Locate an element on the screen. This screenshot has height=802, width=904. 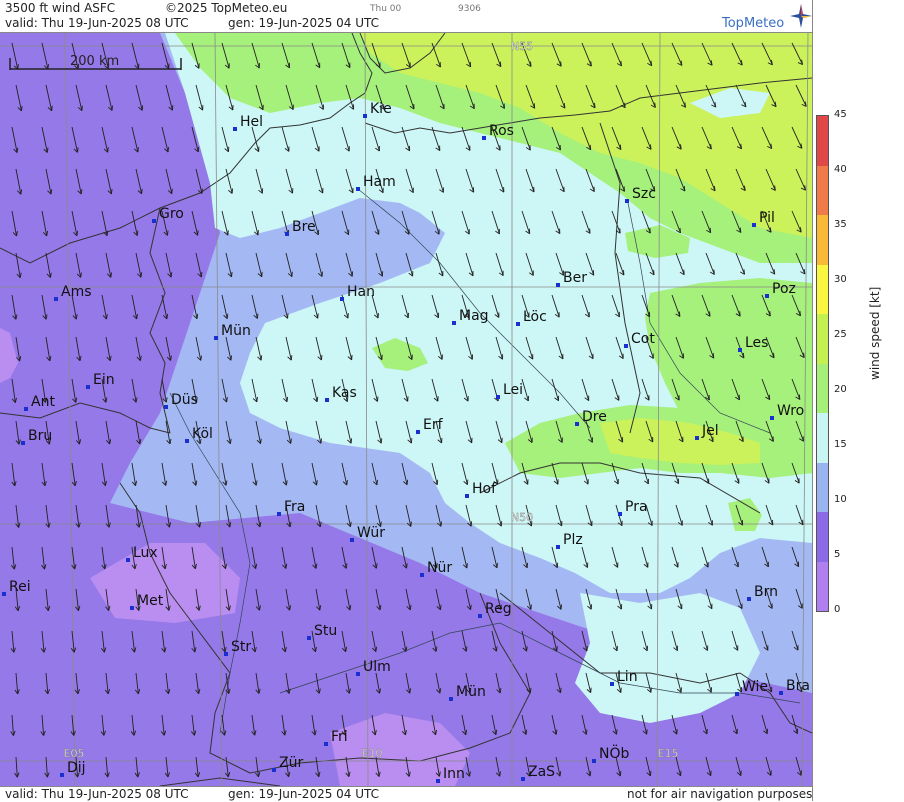
city-label: Jel is located at coordinates (710, 431).